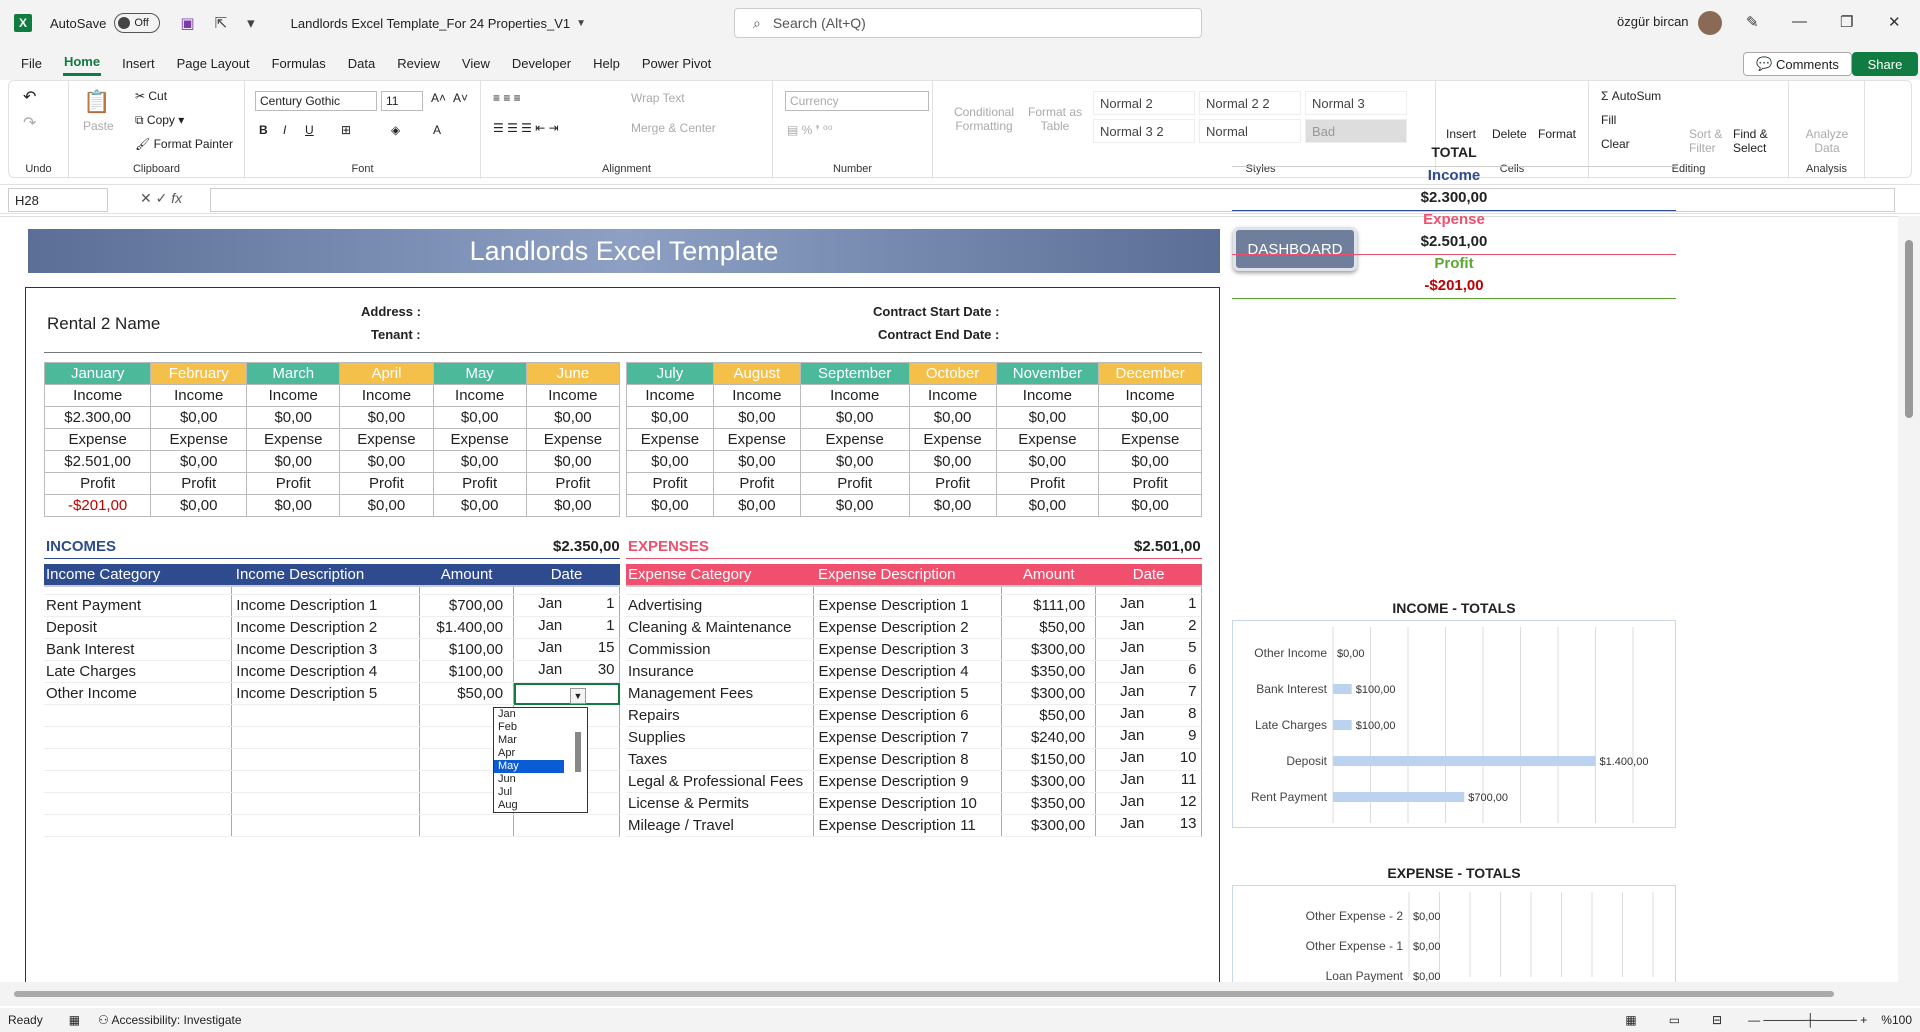  Describe the element at coordinates (1909, 599) in the screenshot. I see `vertical-scrollbar` at that location.